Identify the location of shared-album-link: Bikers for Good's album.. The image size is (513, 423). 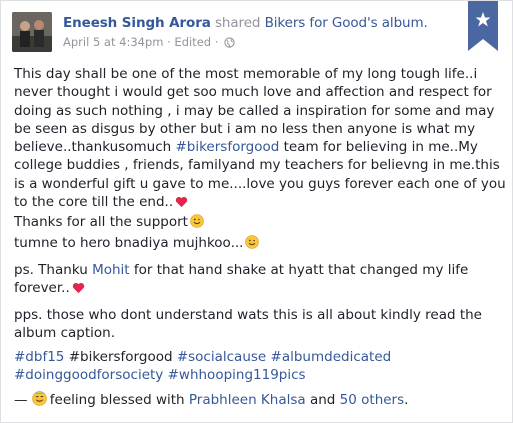
(346, 23).